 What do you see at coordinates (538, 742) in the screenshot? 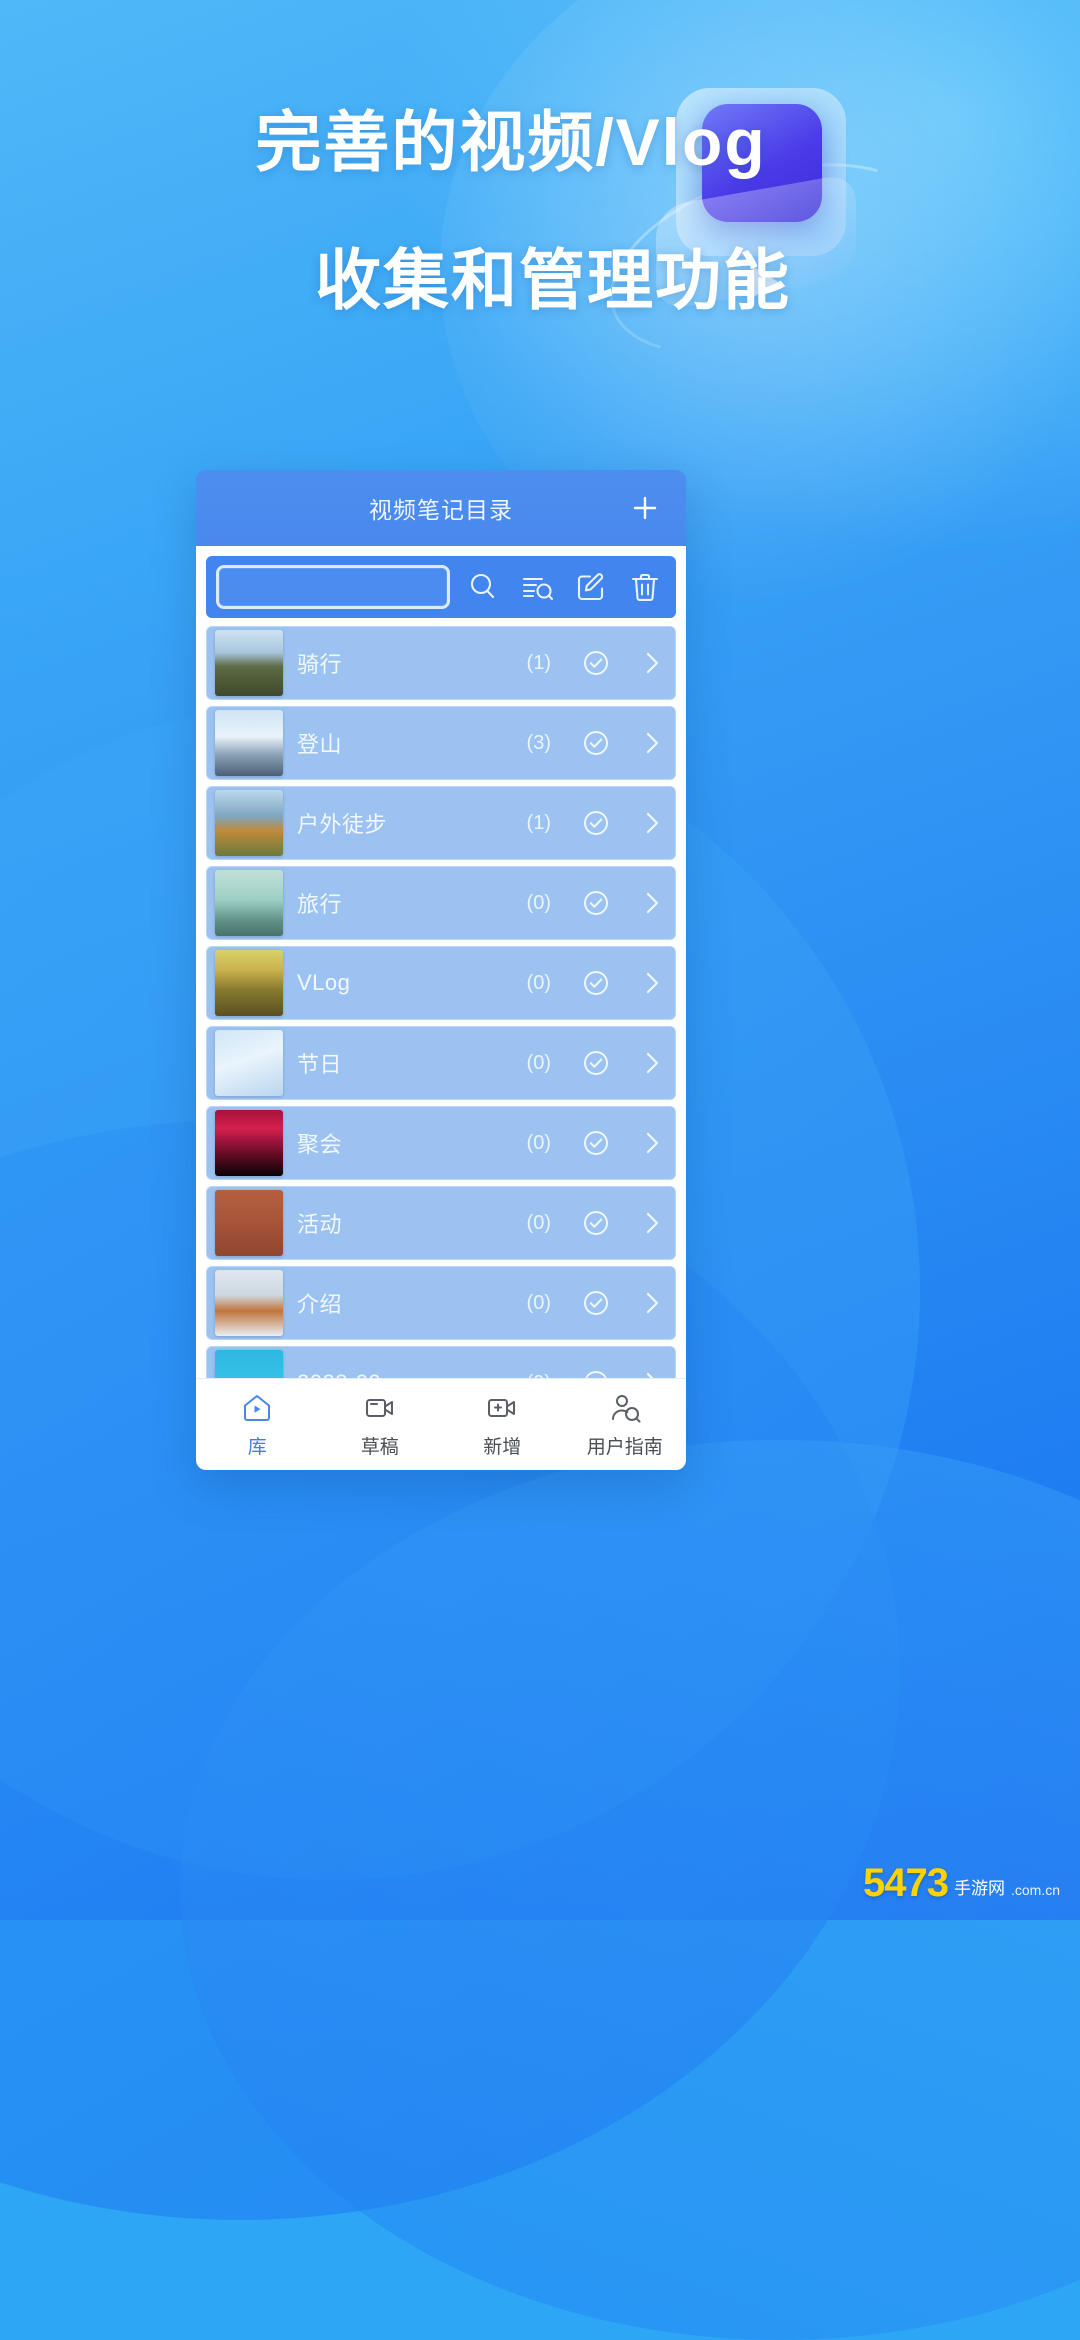
I see `list-item-count: (3)` at bounding box center [538, 742].